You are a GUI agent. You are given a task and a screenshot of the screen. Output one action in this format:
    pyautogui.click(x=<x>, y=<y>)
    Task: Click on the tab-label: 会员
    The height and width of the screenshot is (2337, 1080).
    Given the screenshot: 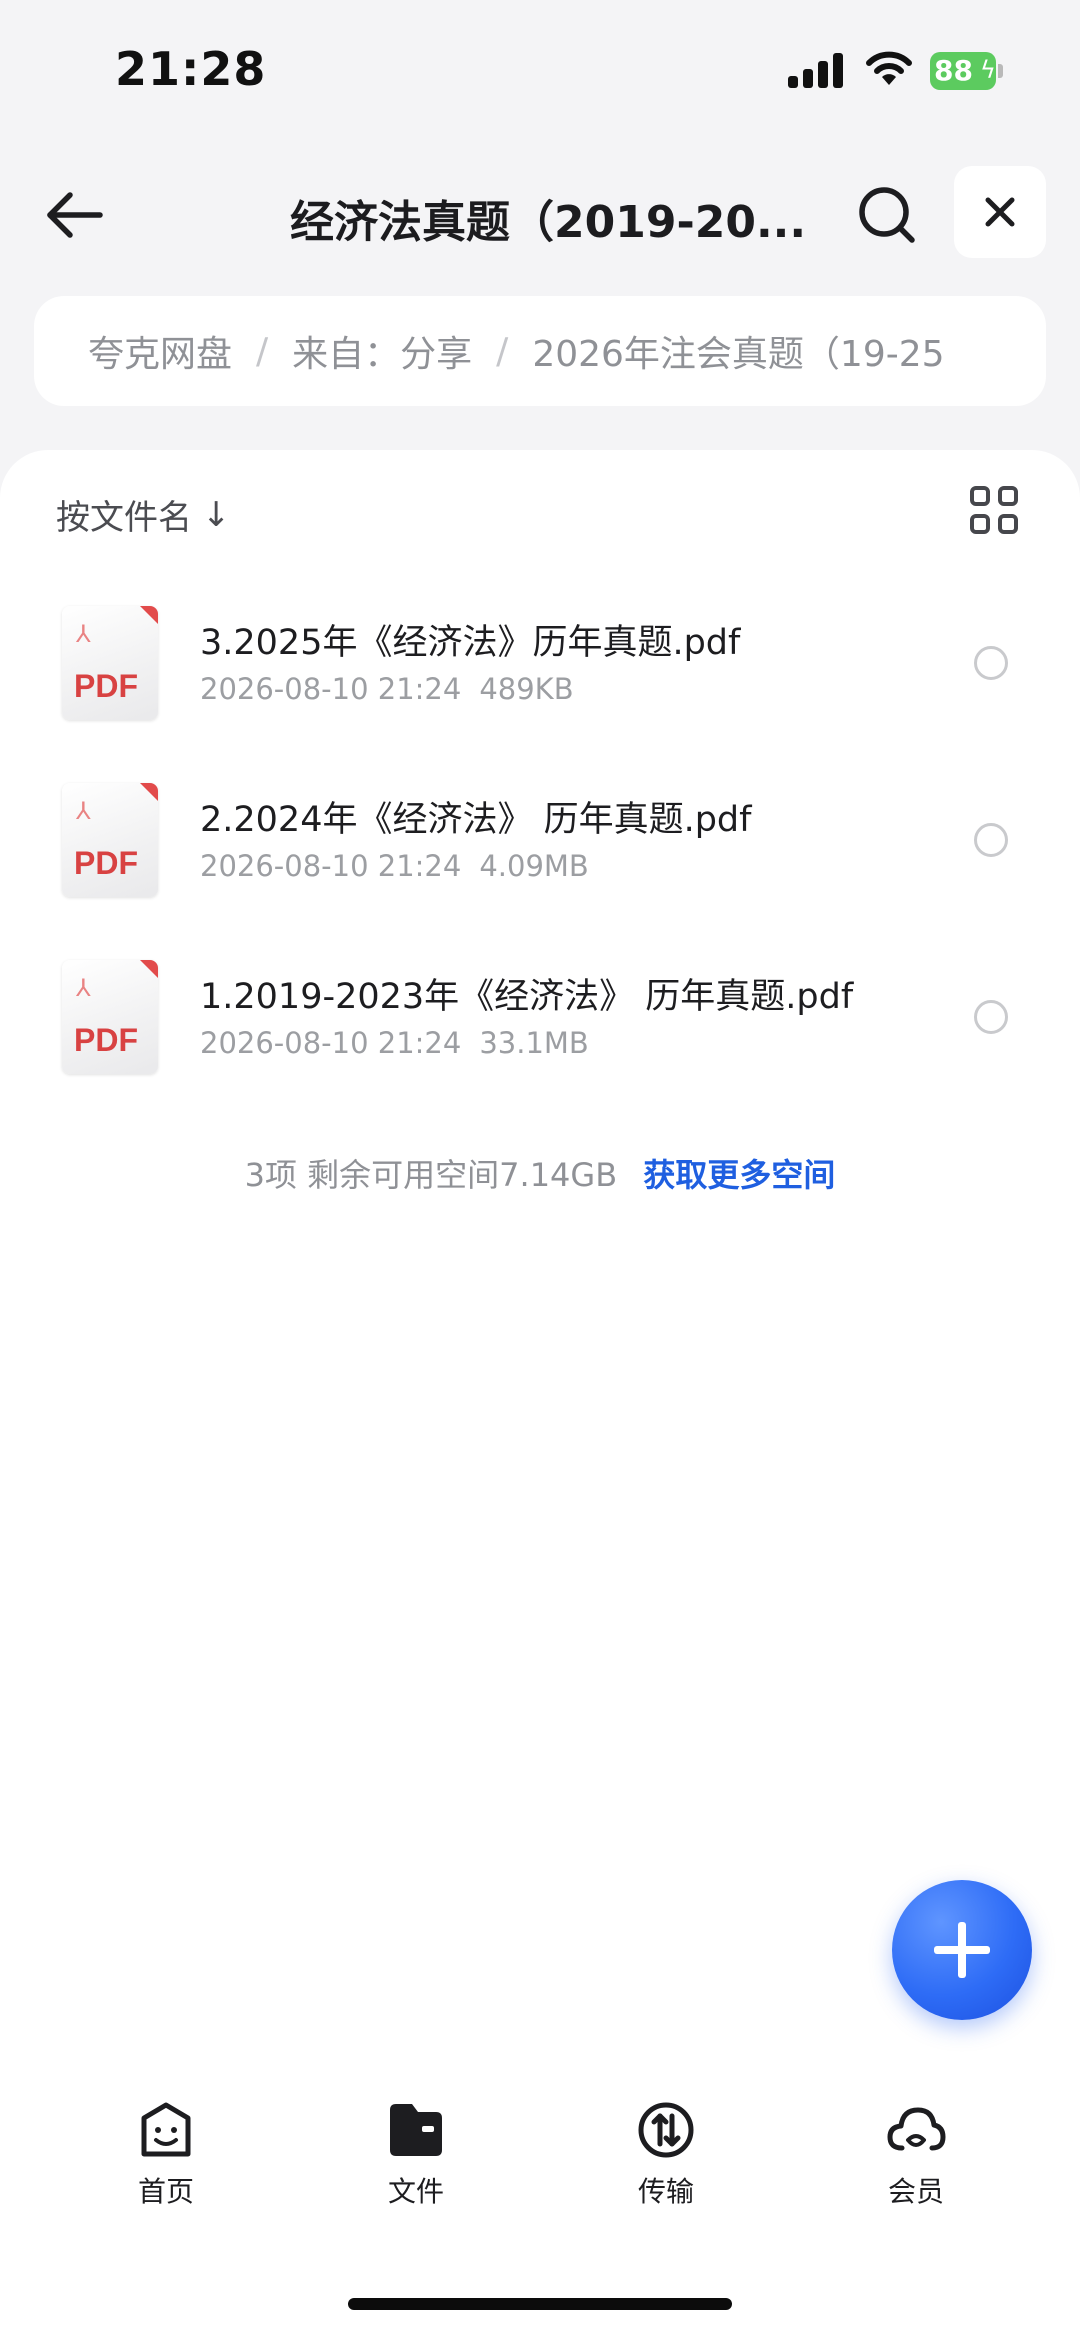 What is the action you would take?
    pyautogui.click(x=915, y=2191)
    